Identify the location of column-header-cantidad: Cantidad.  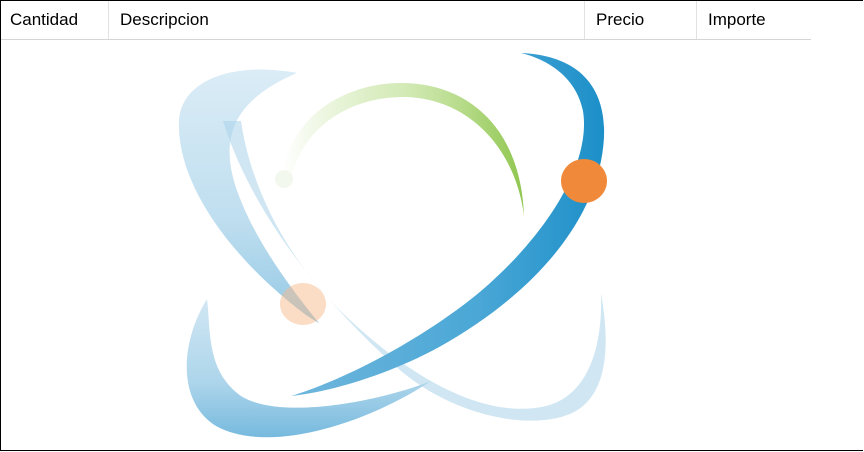
(55, 20).